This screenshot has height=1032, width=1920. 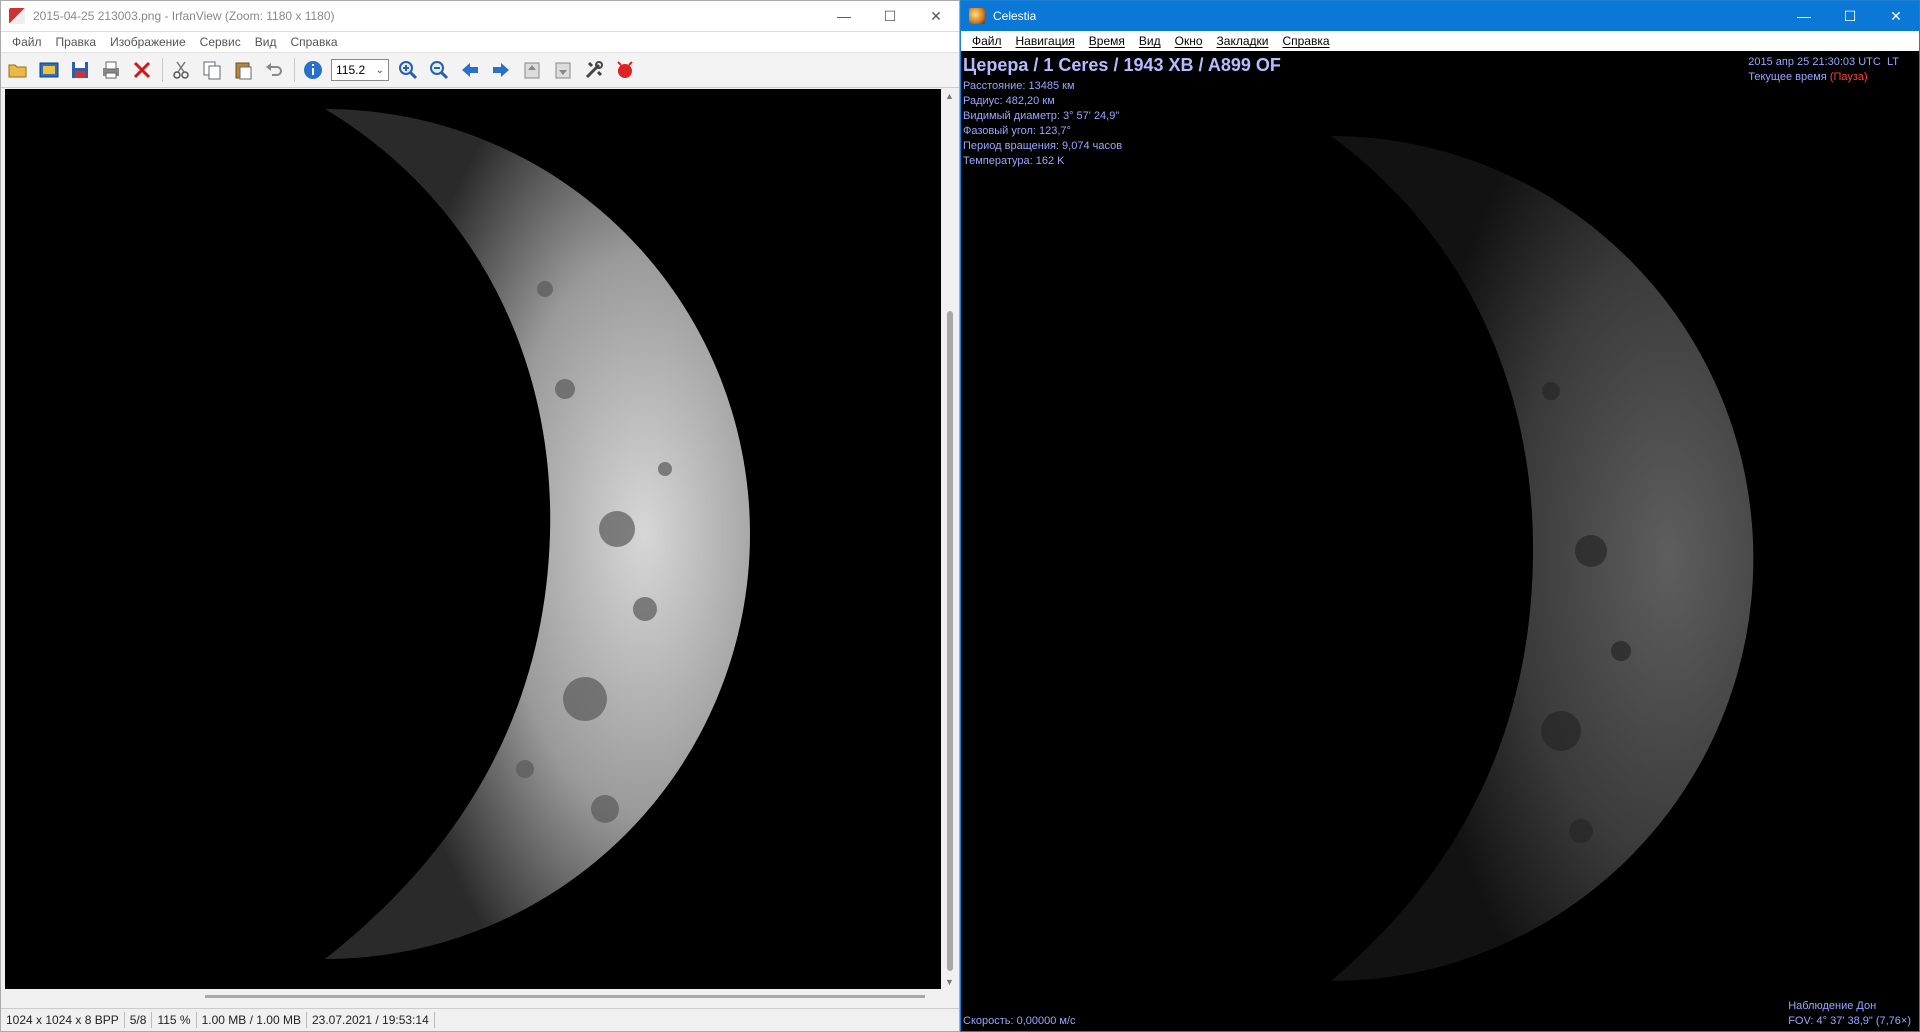 What do you see at coordinates (977, 16) in the screenshot?
I see `celestia-app-icon` at bounding box center [977, 16].